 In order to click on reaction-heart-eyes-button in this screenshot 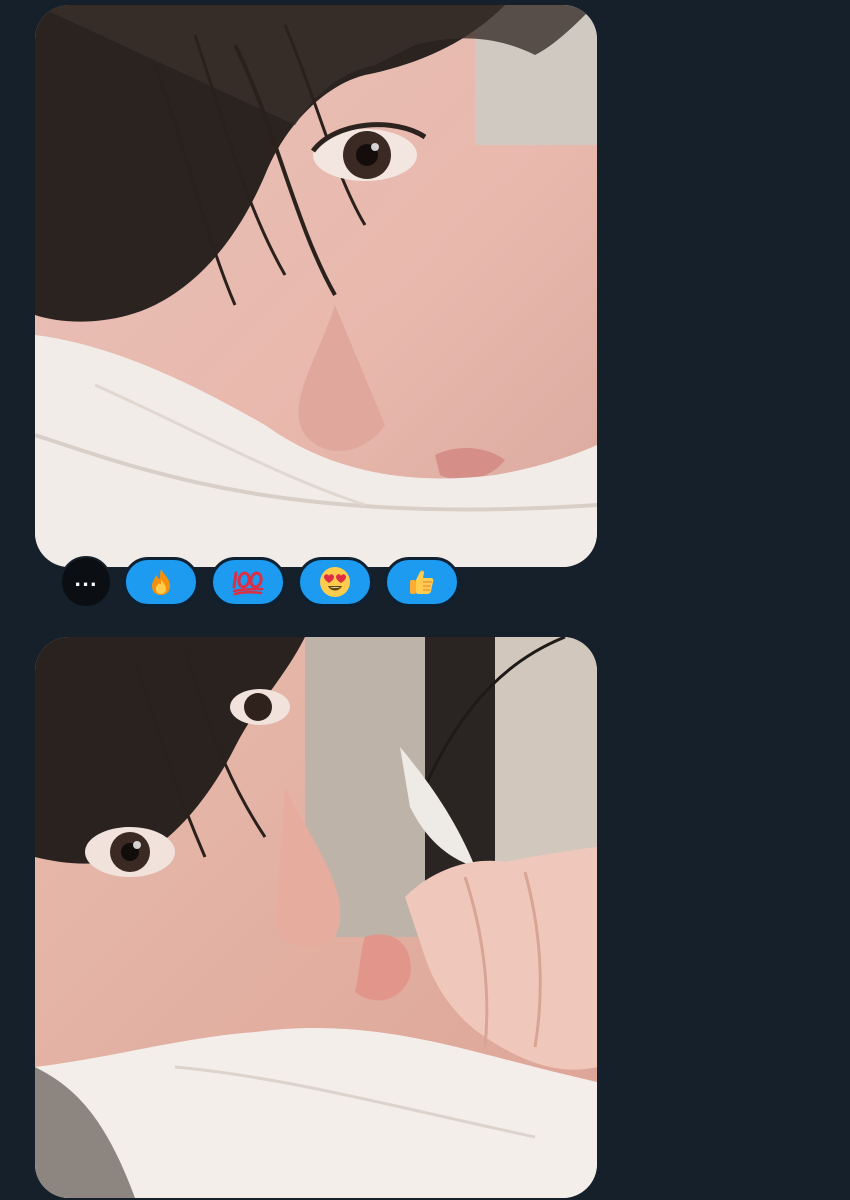, I will do `click(335, 582)`.